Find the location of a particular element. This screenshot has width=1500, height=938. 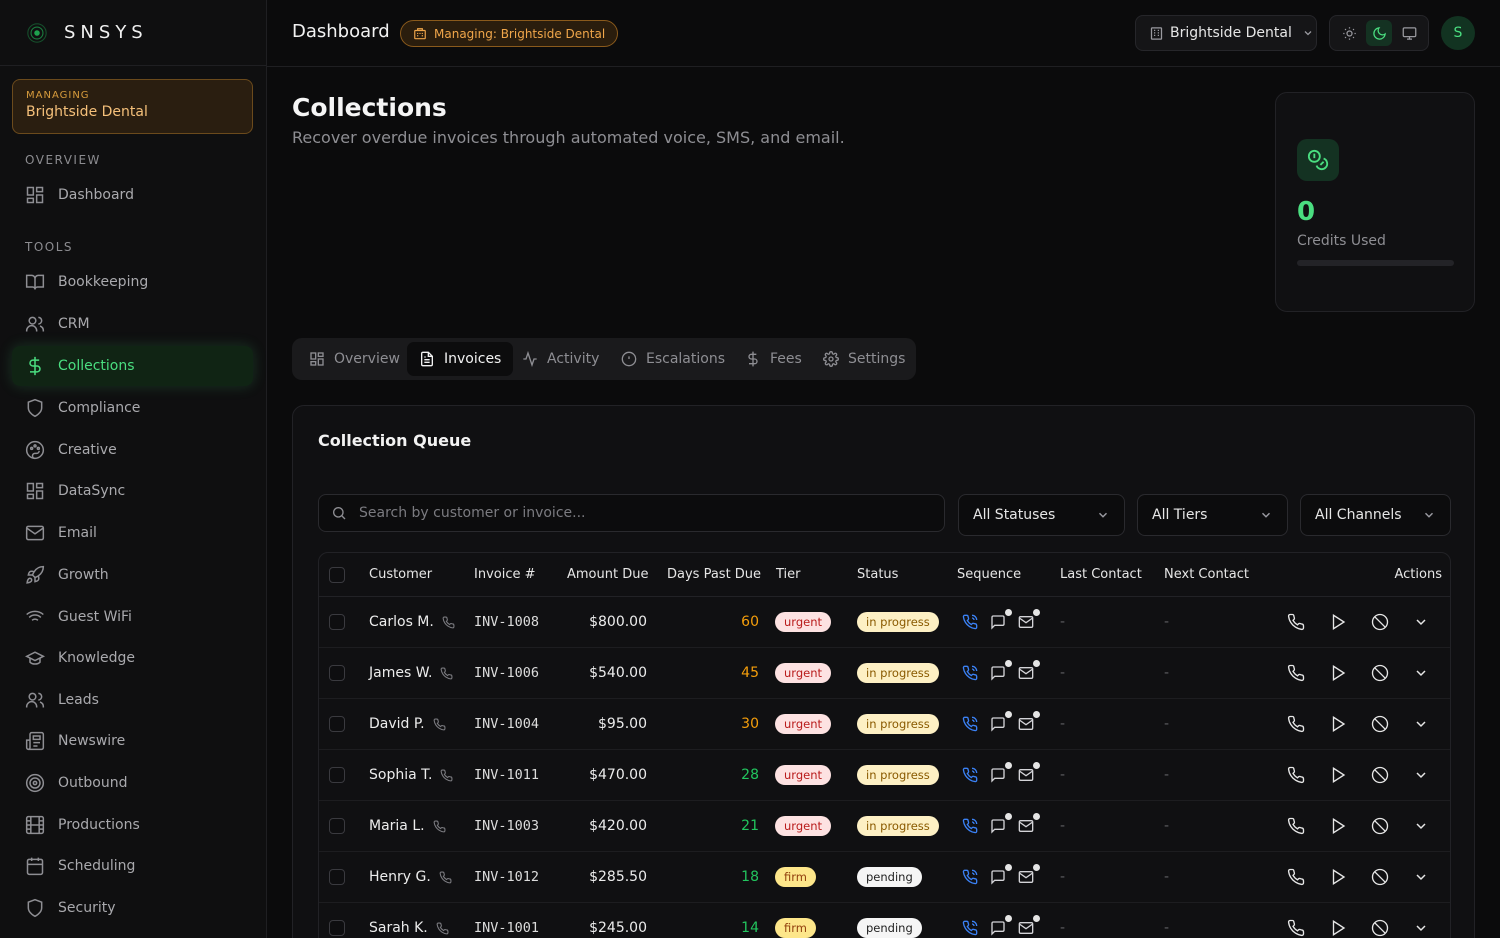

sidebar-item-compliance: Compliance is located at coordinates (132, 408).